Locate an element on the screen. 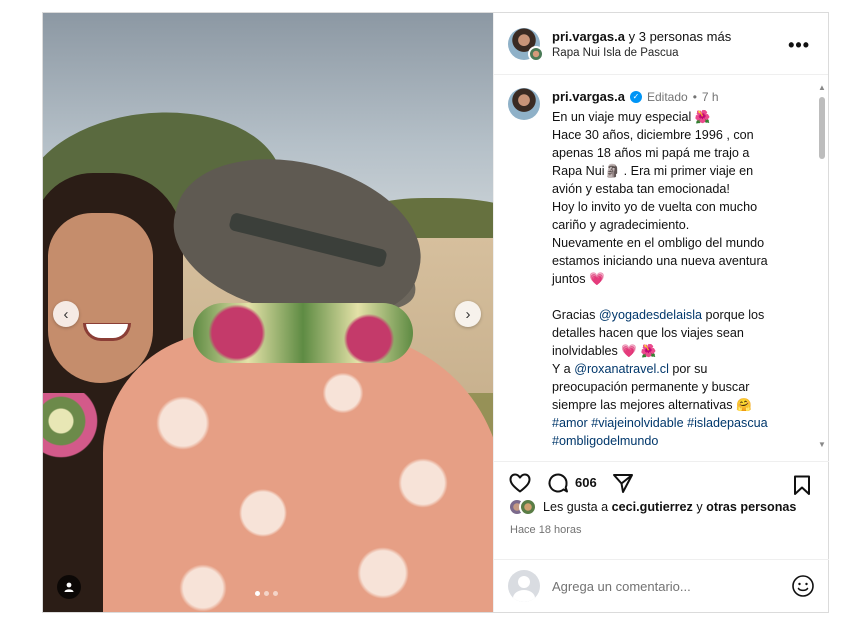 This screenshot has width=845, height=620. post-age: 7 h is located at coordinates (710, 97).